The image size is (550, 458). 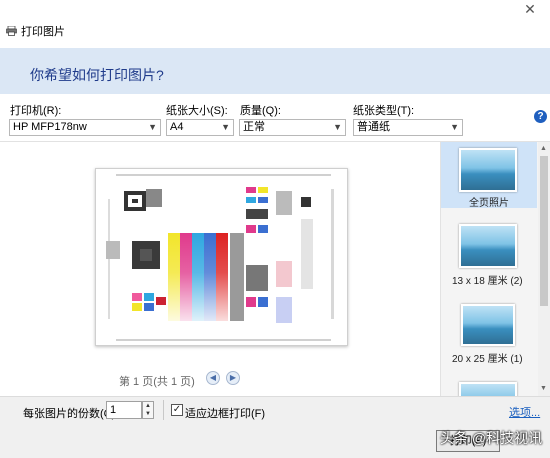 What do you see at coordinates (275, 19) in the screenshot?
I see `title-bar: 打印图片 ✕` at bounding box center [275, 19].